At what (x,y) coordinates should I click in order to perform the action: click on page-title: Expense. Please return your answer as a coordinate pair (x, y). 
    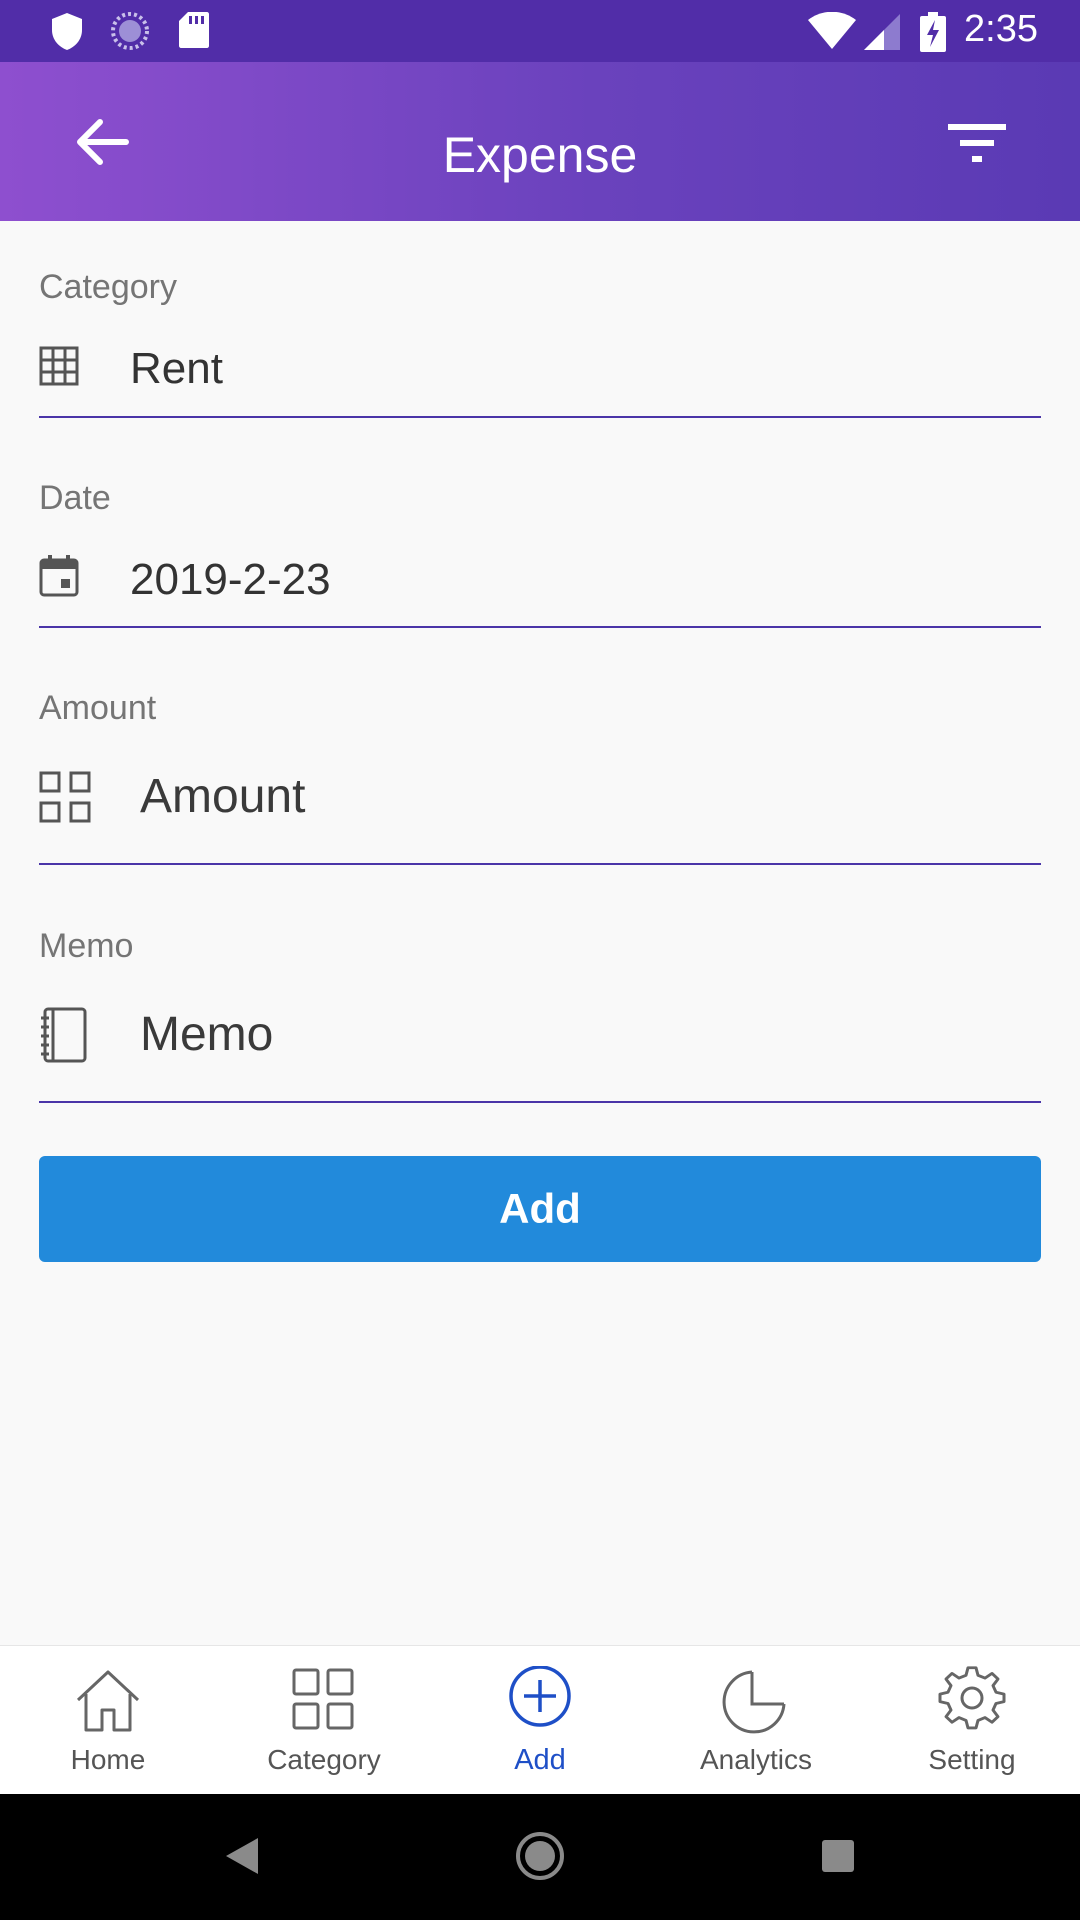
    Looking at the image, I should click on (540, 155).